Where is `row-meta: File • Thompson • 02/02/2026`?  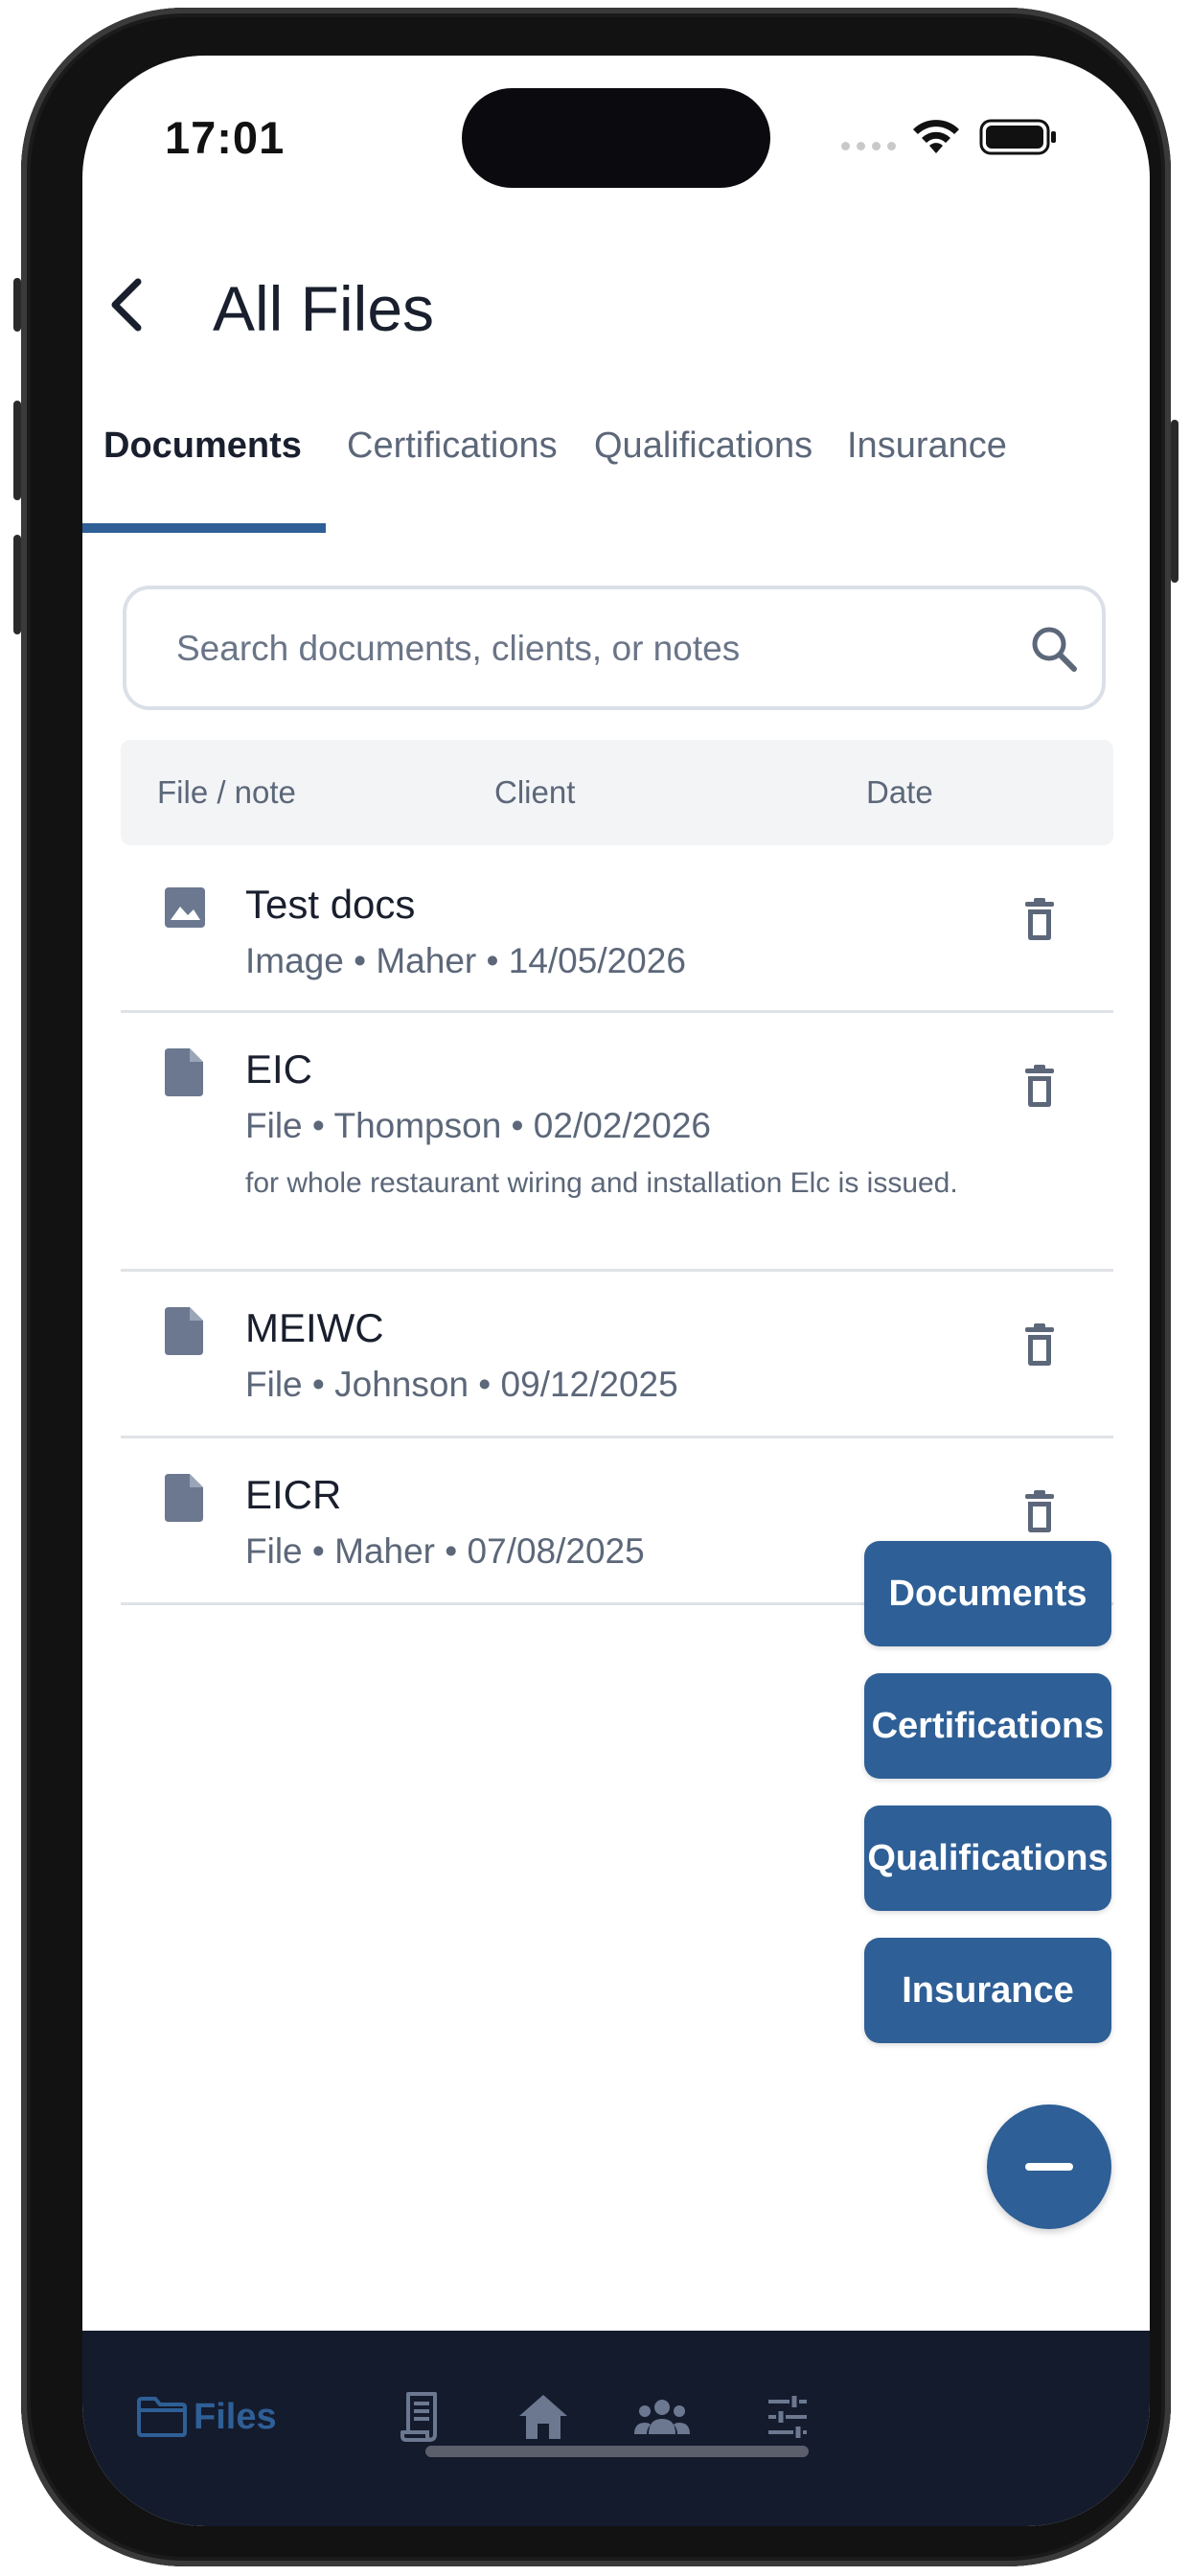 row-meta: File • Thompson • 02/02/2026 is located at coordinates (478, 1125).